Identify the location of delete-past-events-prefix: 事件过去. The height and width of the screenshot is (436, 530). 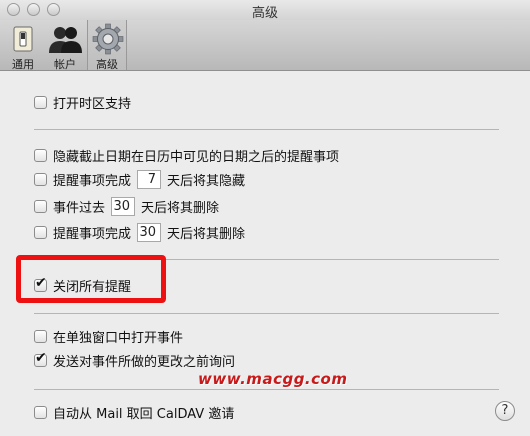
(79, 208).